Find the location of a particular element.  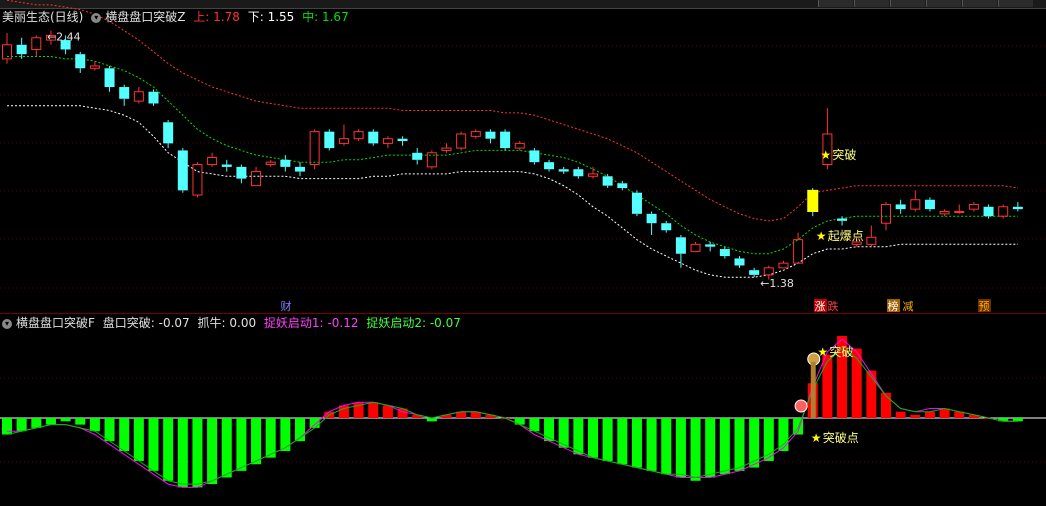

zn-label: 抓牛: is located at coordinates (211, 323).